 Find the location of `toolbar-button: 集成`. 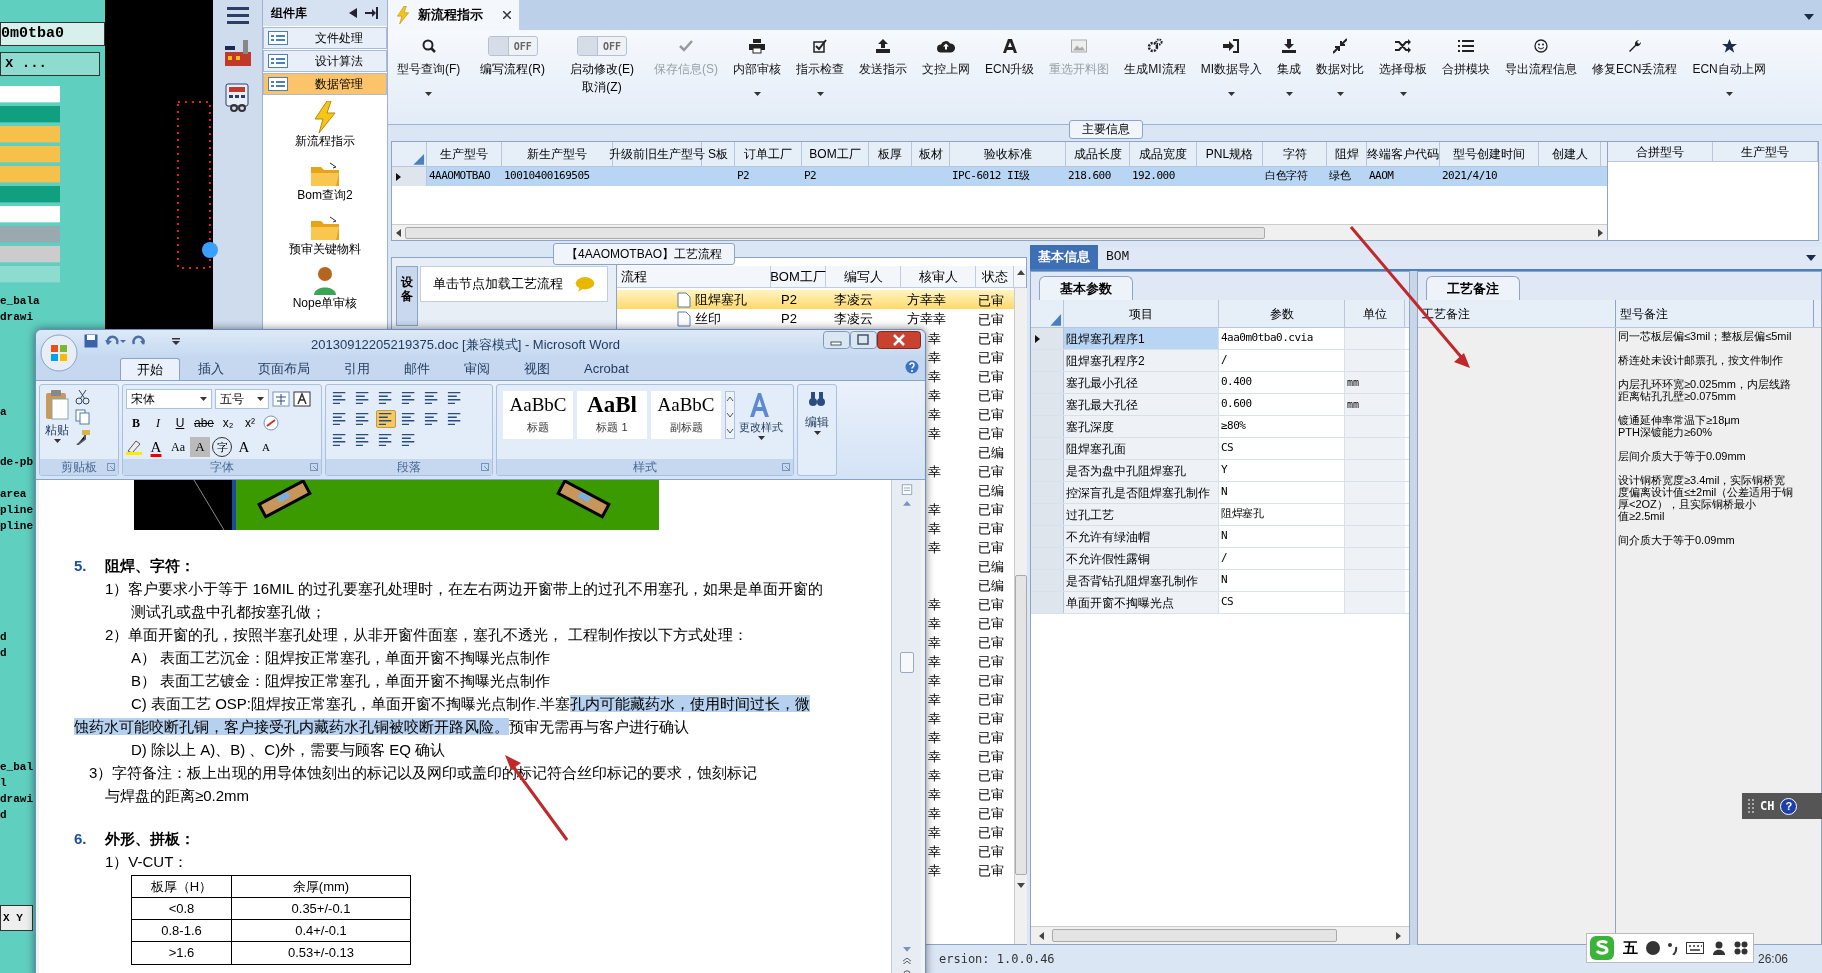

toolbar-button: 集成 is located at coordinates (1289, 71).